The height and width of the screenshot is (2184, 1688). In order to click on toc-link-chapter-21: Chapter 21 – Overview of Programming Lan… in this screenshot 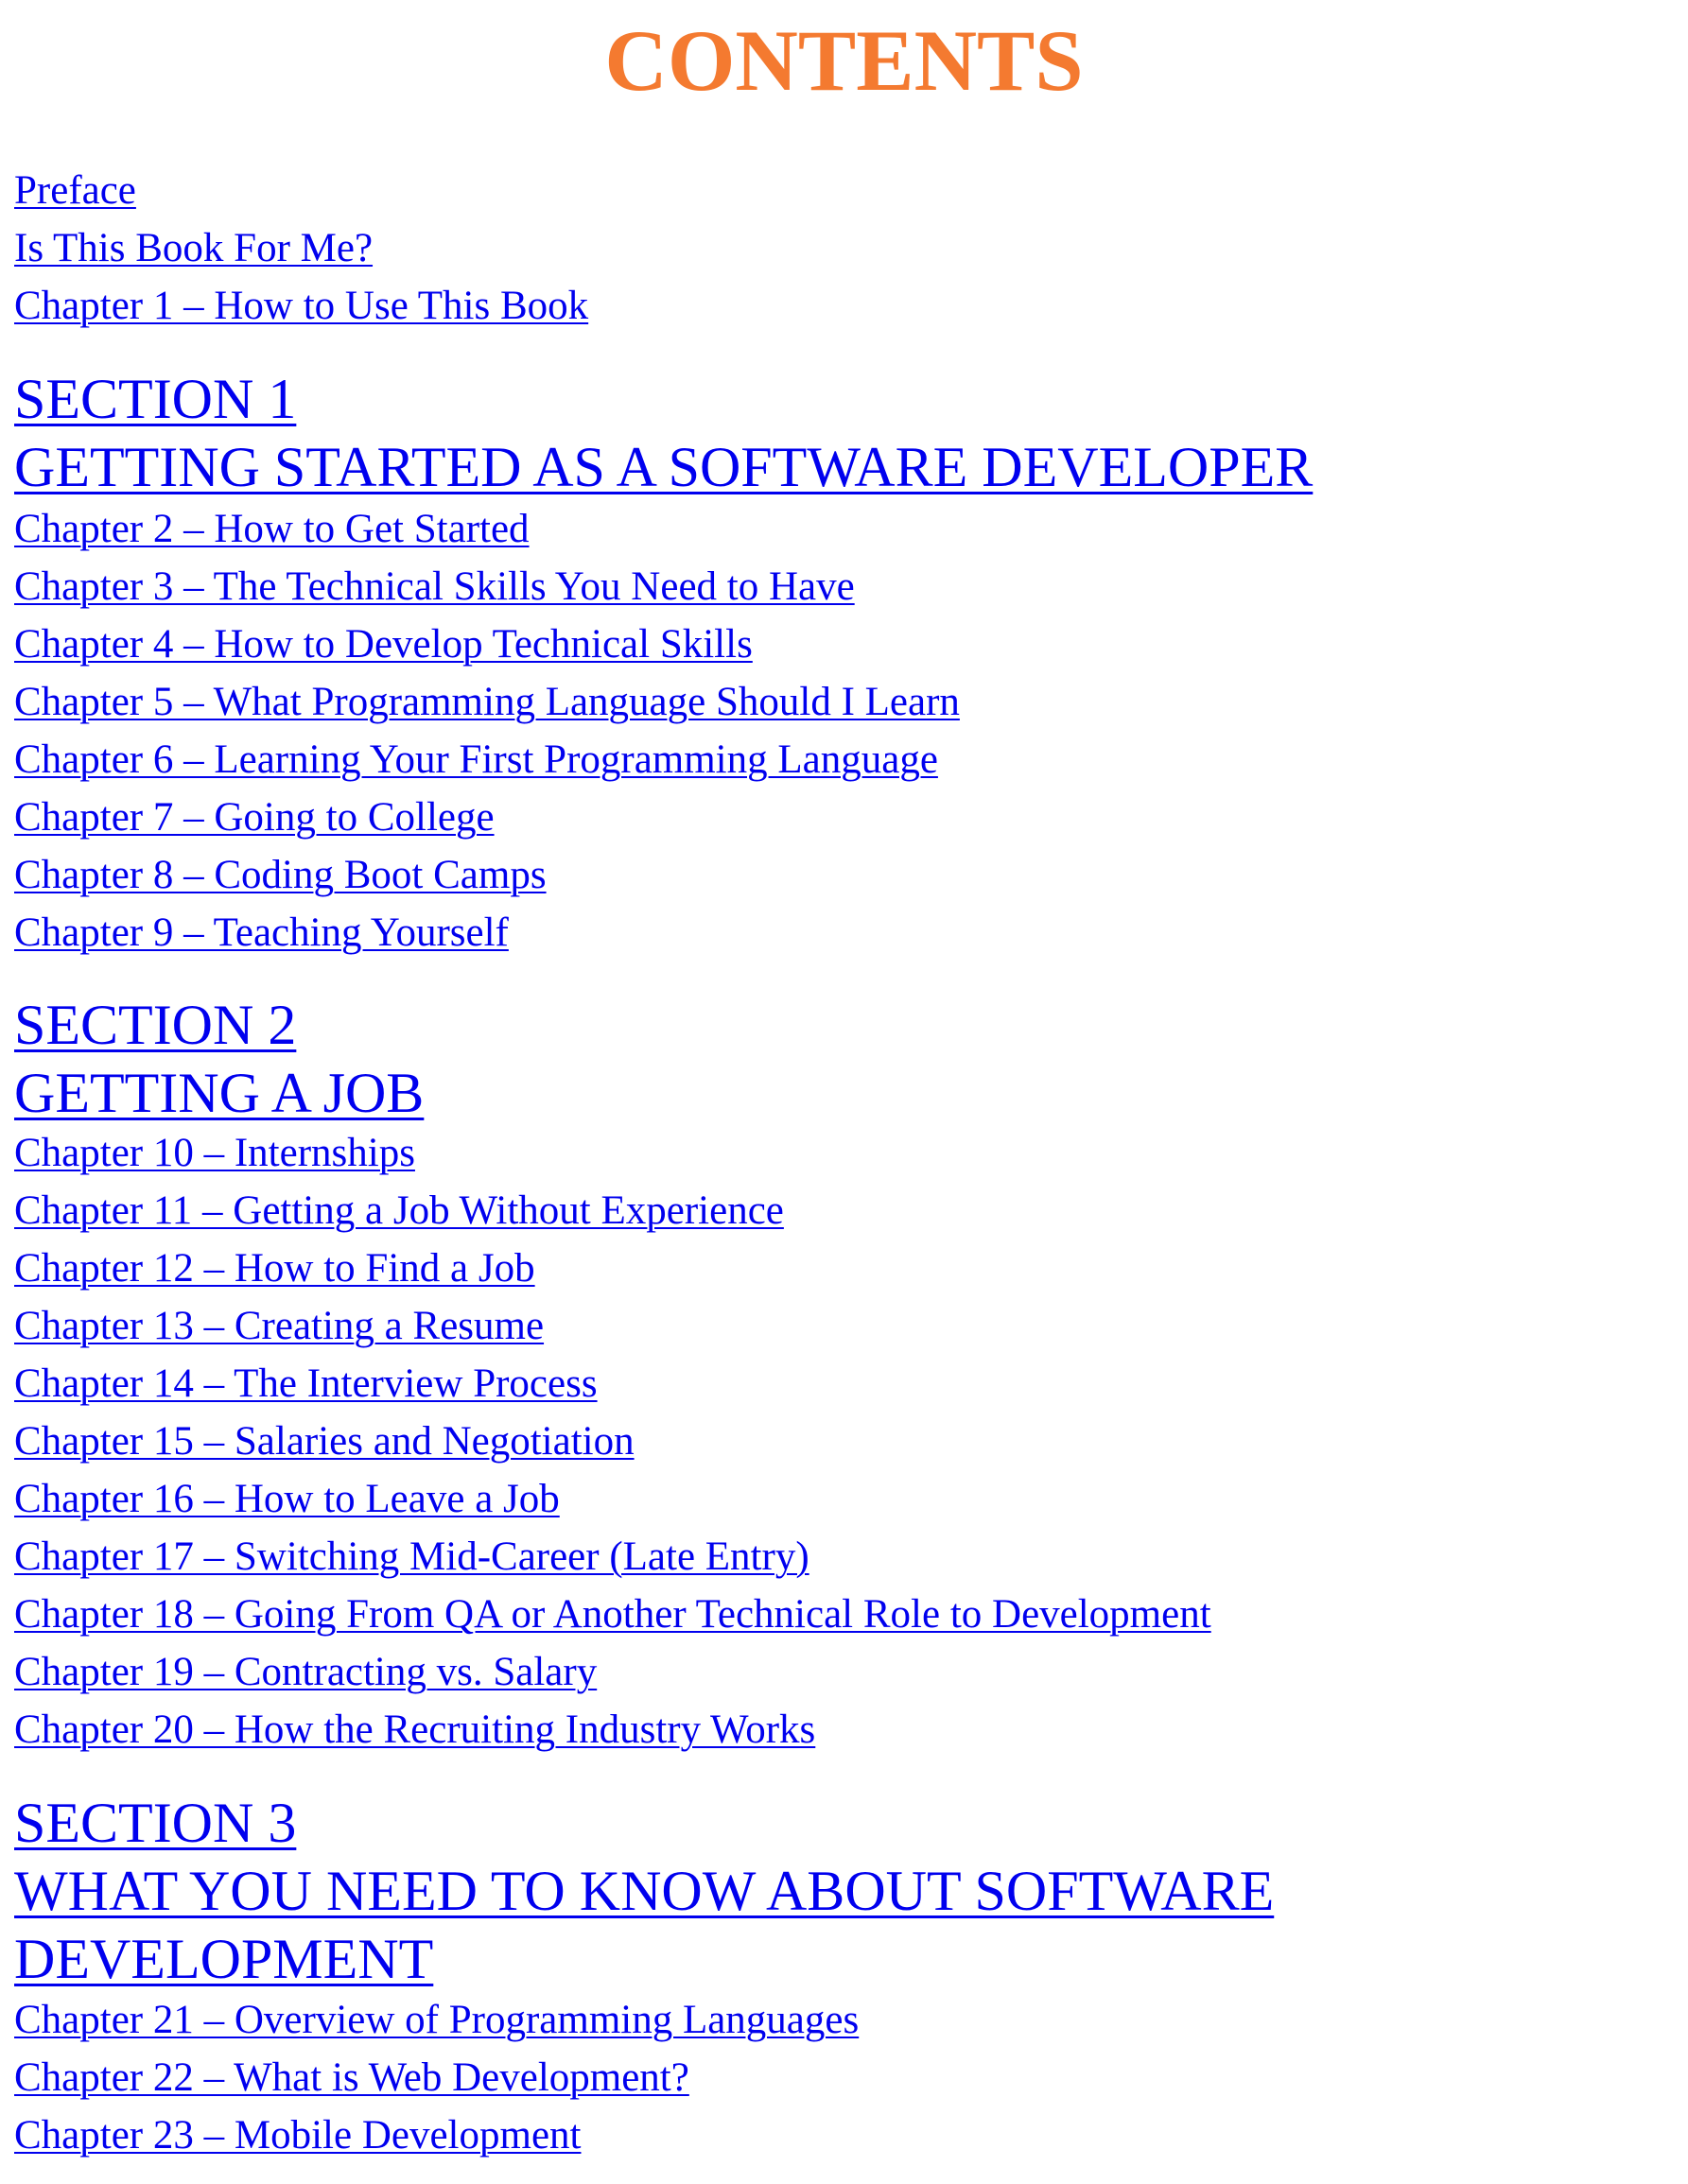, I will do `click(436, 2020)`.